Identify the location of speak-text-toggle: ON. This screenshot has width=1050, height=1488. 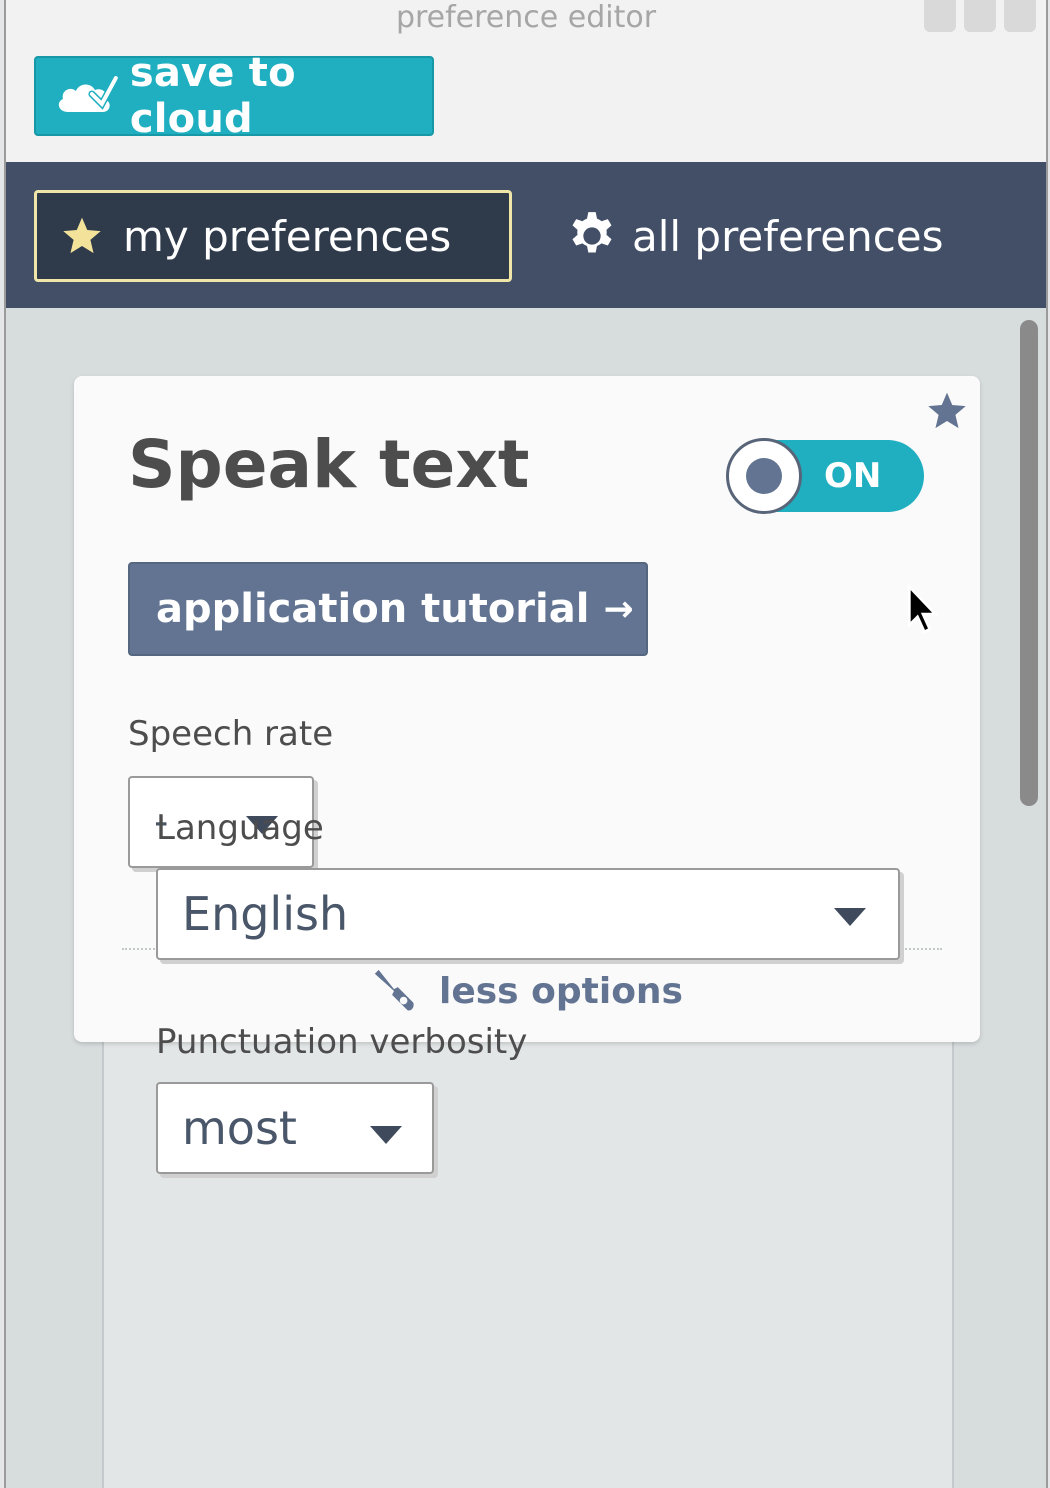
(825, 476).